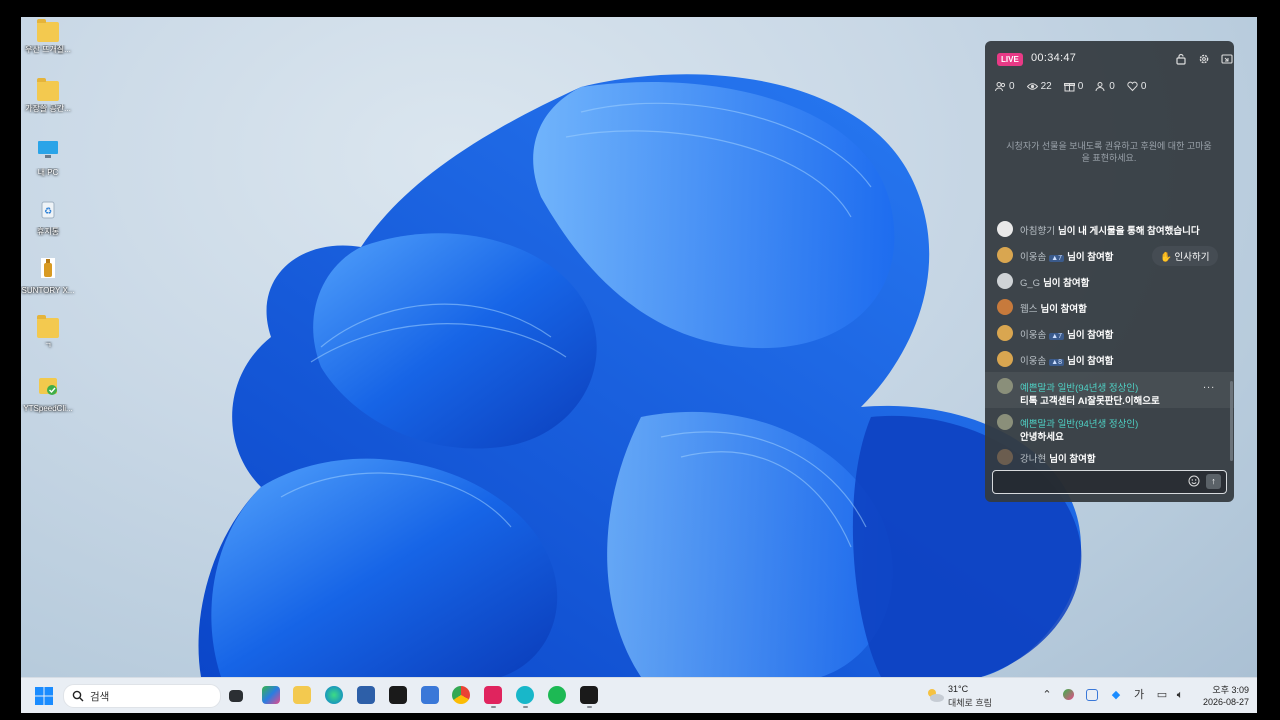  What do you see at coordinates (48, 89) in the screenshot?
I see `user-folder-icon` at bounding box center [48, 89].